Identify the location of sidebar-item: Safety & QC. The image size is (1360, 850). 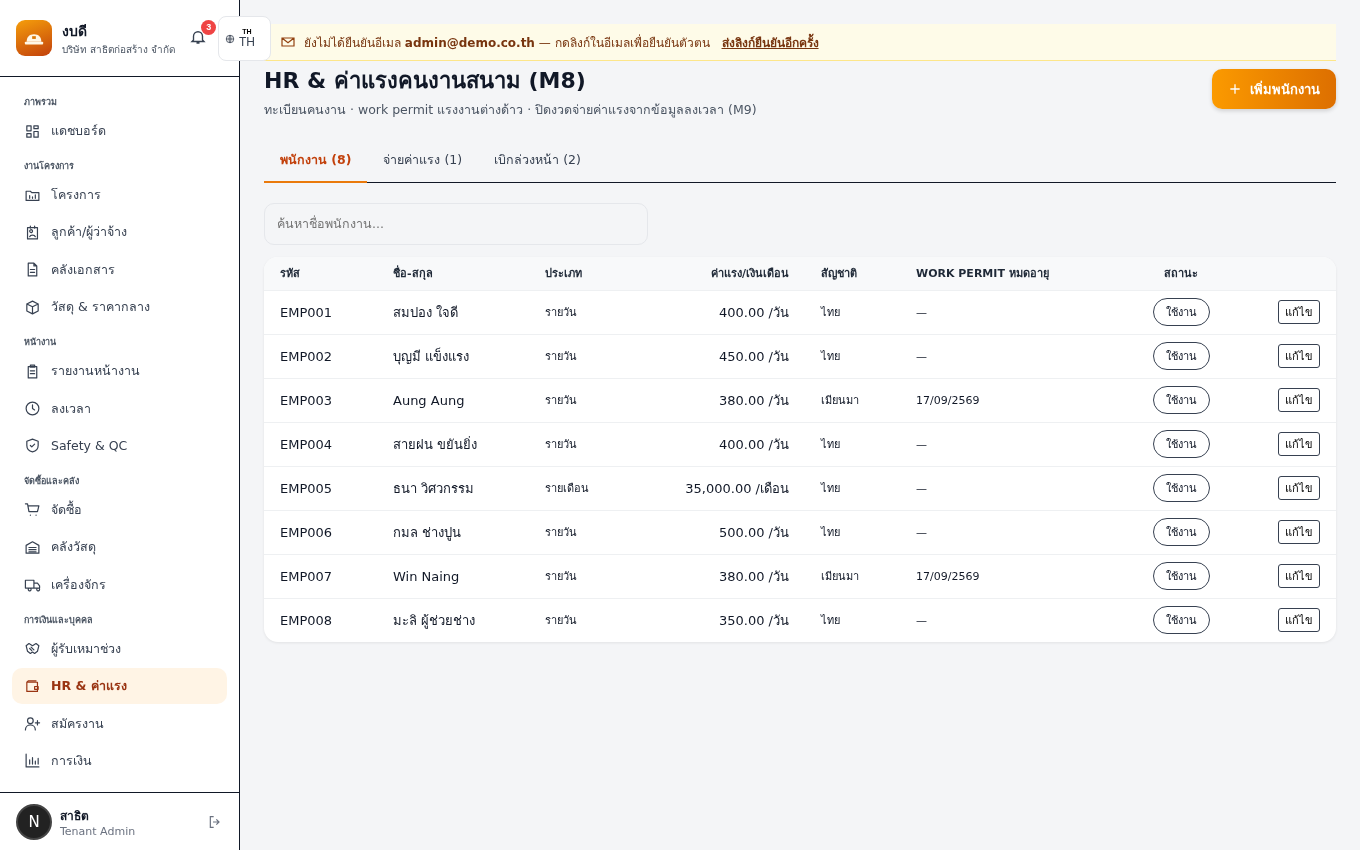
(119, 445).